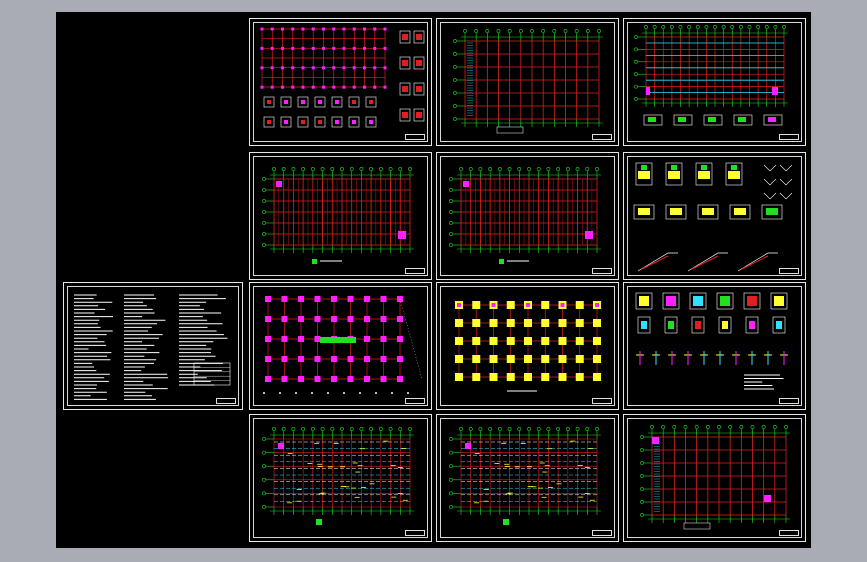  What do you see at coordinates (314, 261) in the screenshot?
I see `legend-swatch` at bounding box center [314, 261].